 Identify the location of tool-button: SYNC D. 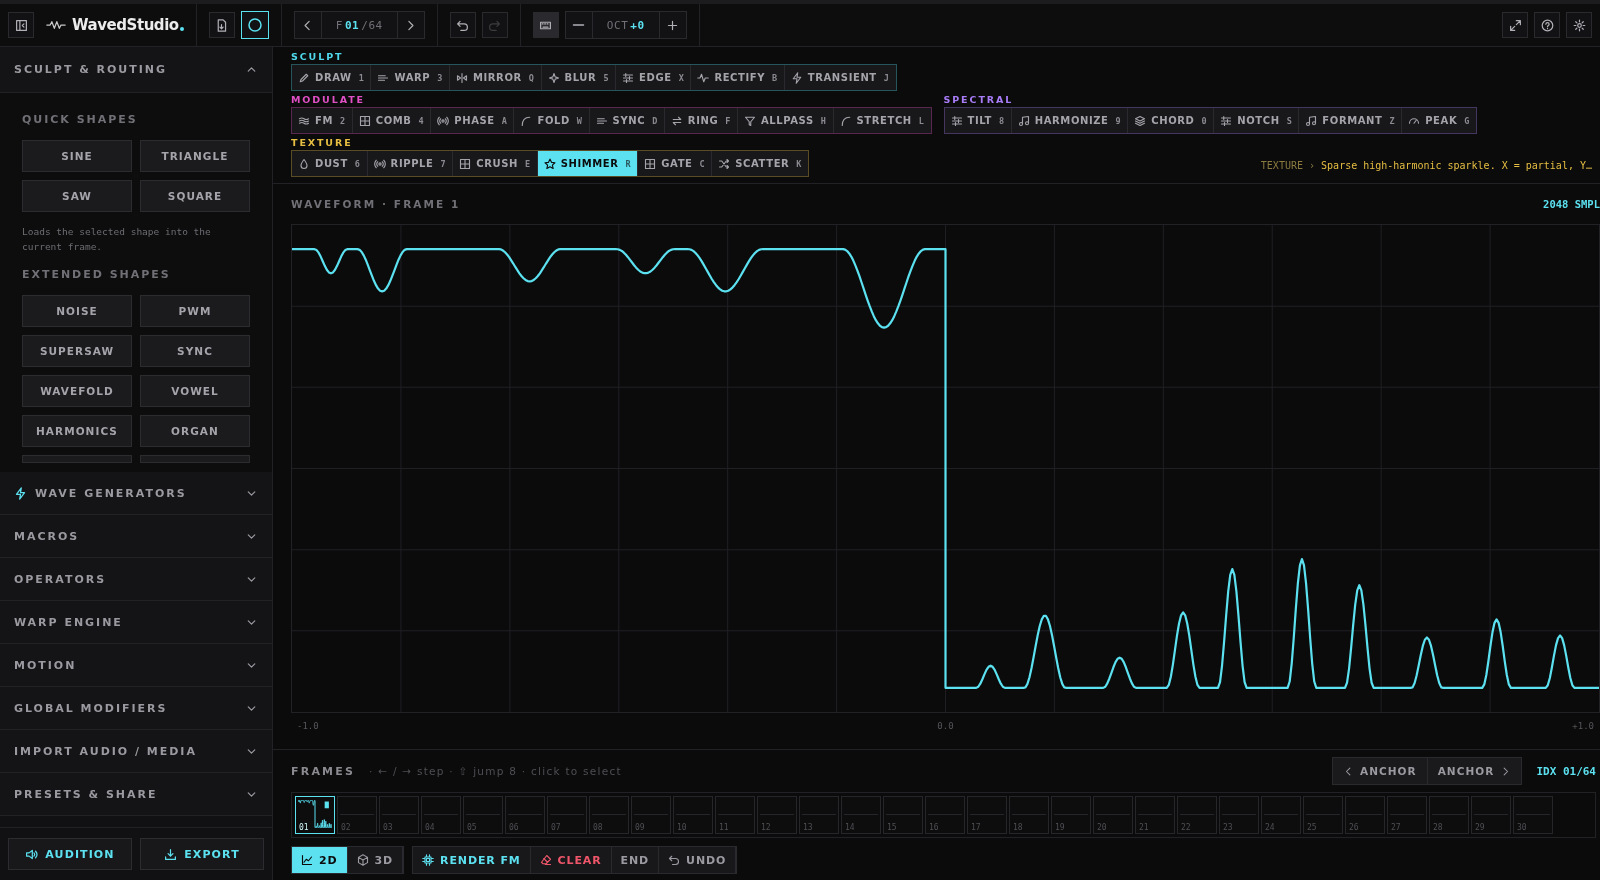
(627, 120).